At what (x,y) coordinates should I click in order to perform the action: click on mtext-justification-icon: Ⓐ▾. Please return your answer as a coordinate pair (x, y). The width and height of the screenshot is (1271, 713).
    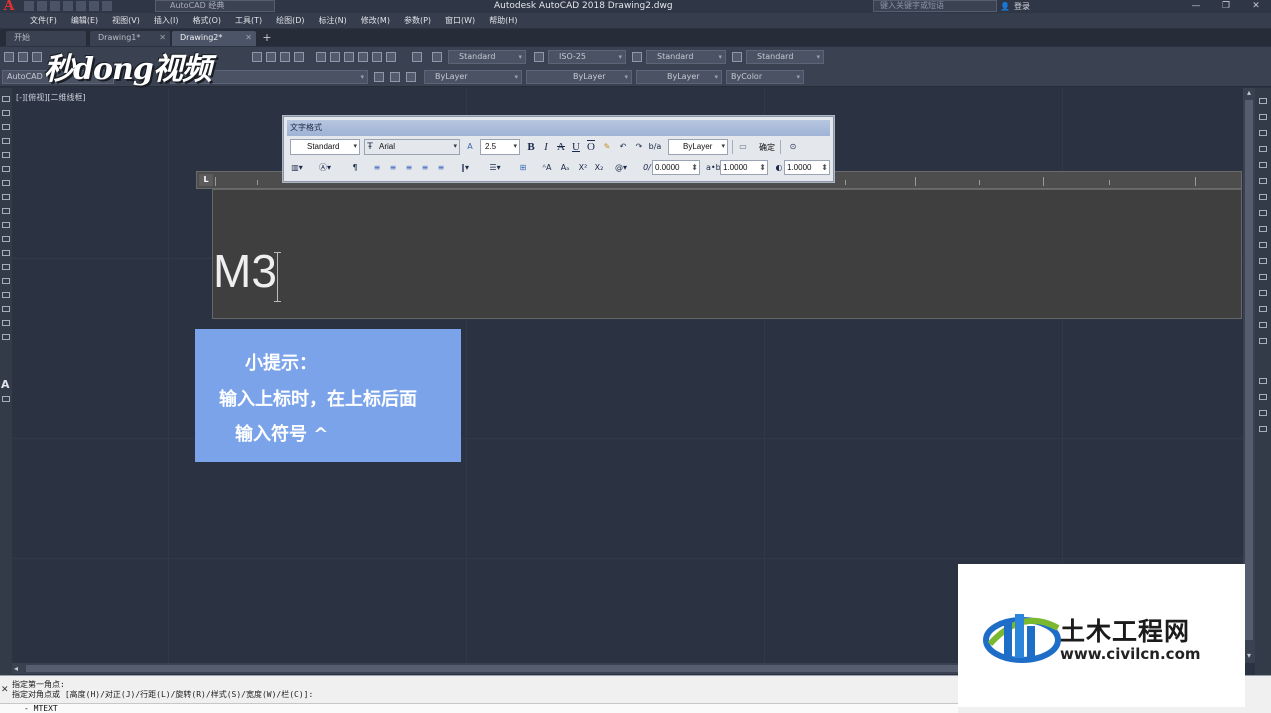
    Looking at the image, I should click on (325, 168).